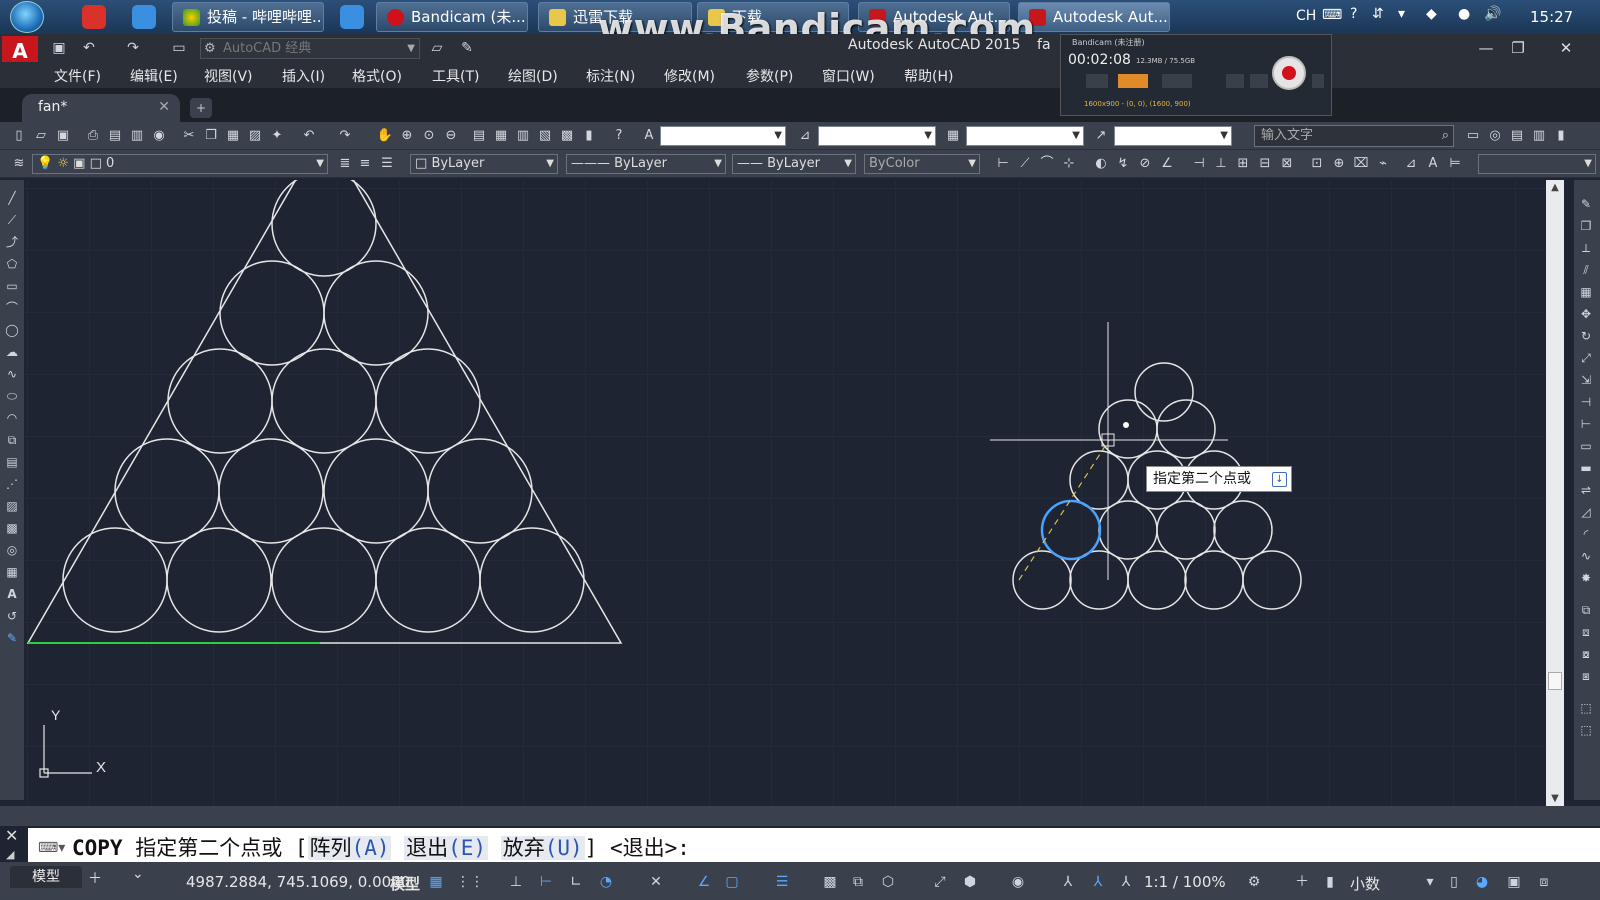 This screenshot has height=900, width=1600. I want to click on paste-icon: ▦, so click(233, 136).